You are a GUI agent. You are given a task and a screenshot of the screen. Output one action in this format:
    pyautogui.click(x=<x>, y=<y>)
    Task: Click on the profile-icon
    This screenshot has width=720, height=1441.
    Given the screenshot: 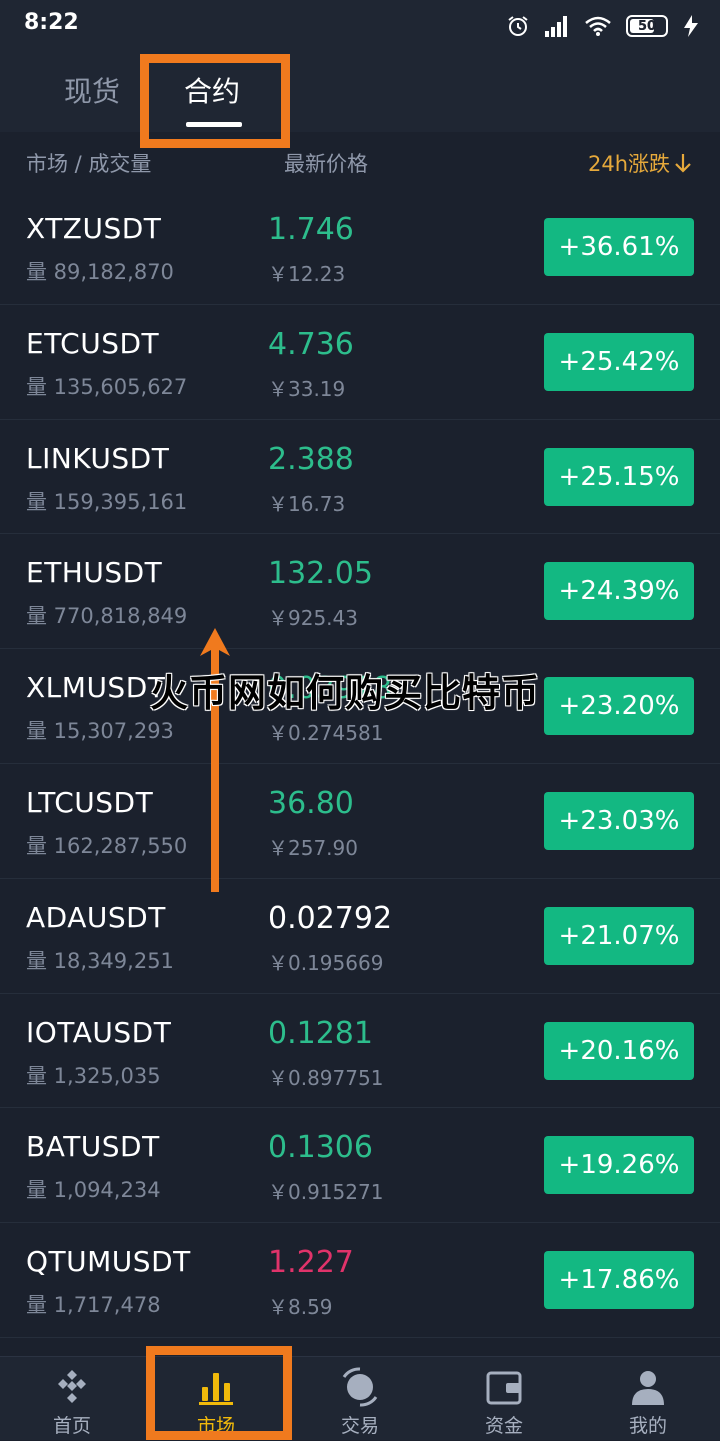 What is the action you would take?
    pyautogui.click(x=648, y=1388)
    